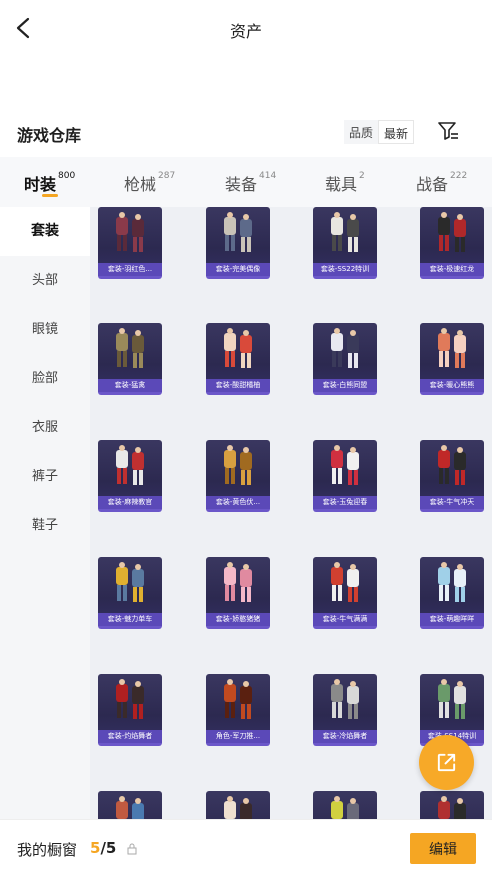  I want to click on showcase-label: 我的橱窗, so click(47, 850).